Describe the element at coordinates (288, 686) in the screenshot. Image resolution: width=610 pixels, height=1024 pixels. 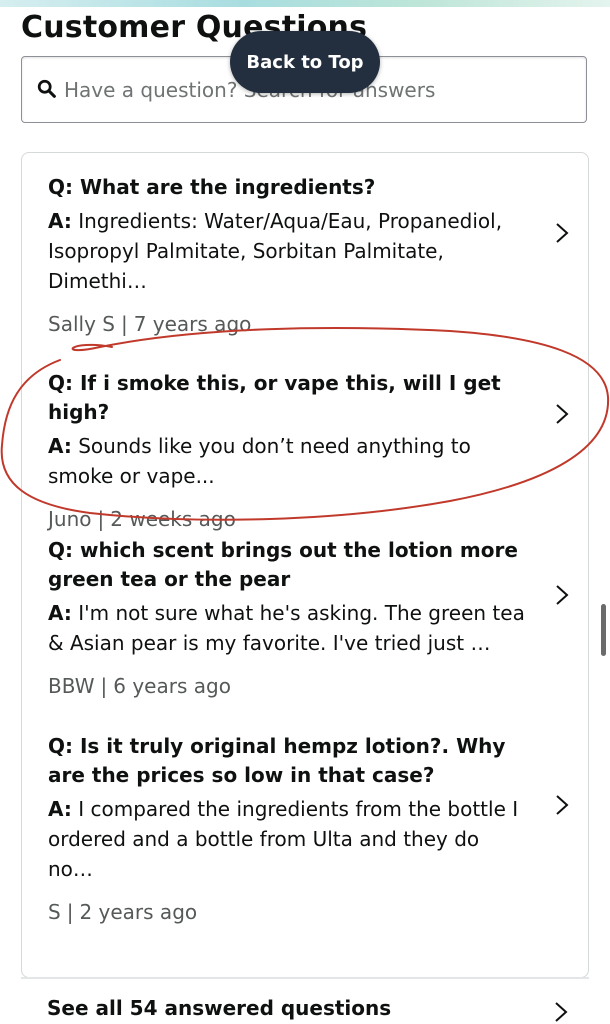
I see `answer-meta: BBW | 6 years ago` at that location.